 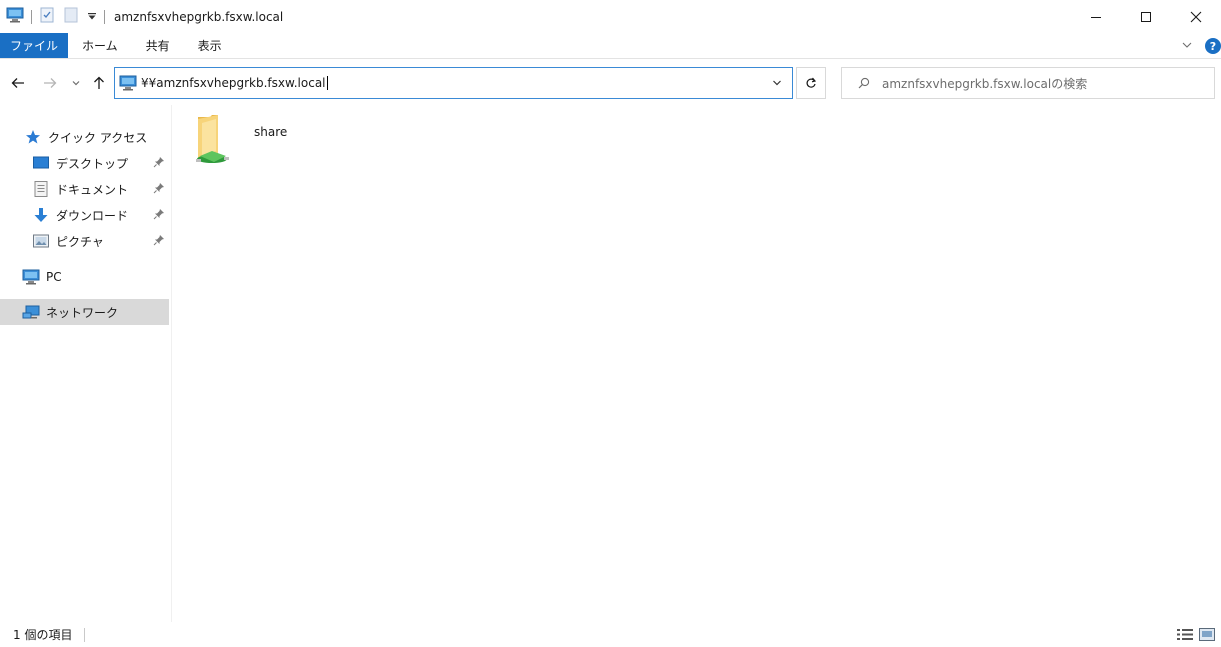 What do you see at coordinates (1213, 46) in the screenshot?
I see `help-icon: ?` at bounding box center [1213, 46].